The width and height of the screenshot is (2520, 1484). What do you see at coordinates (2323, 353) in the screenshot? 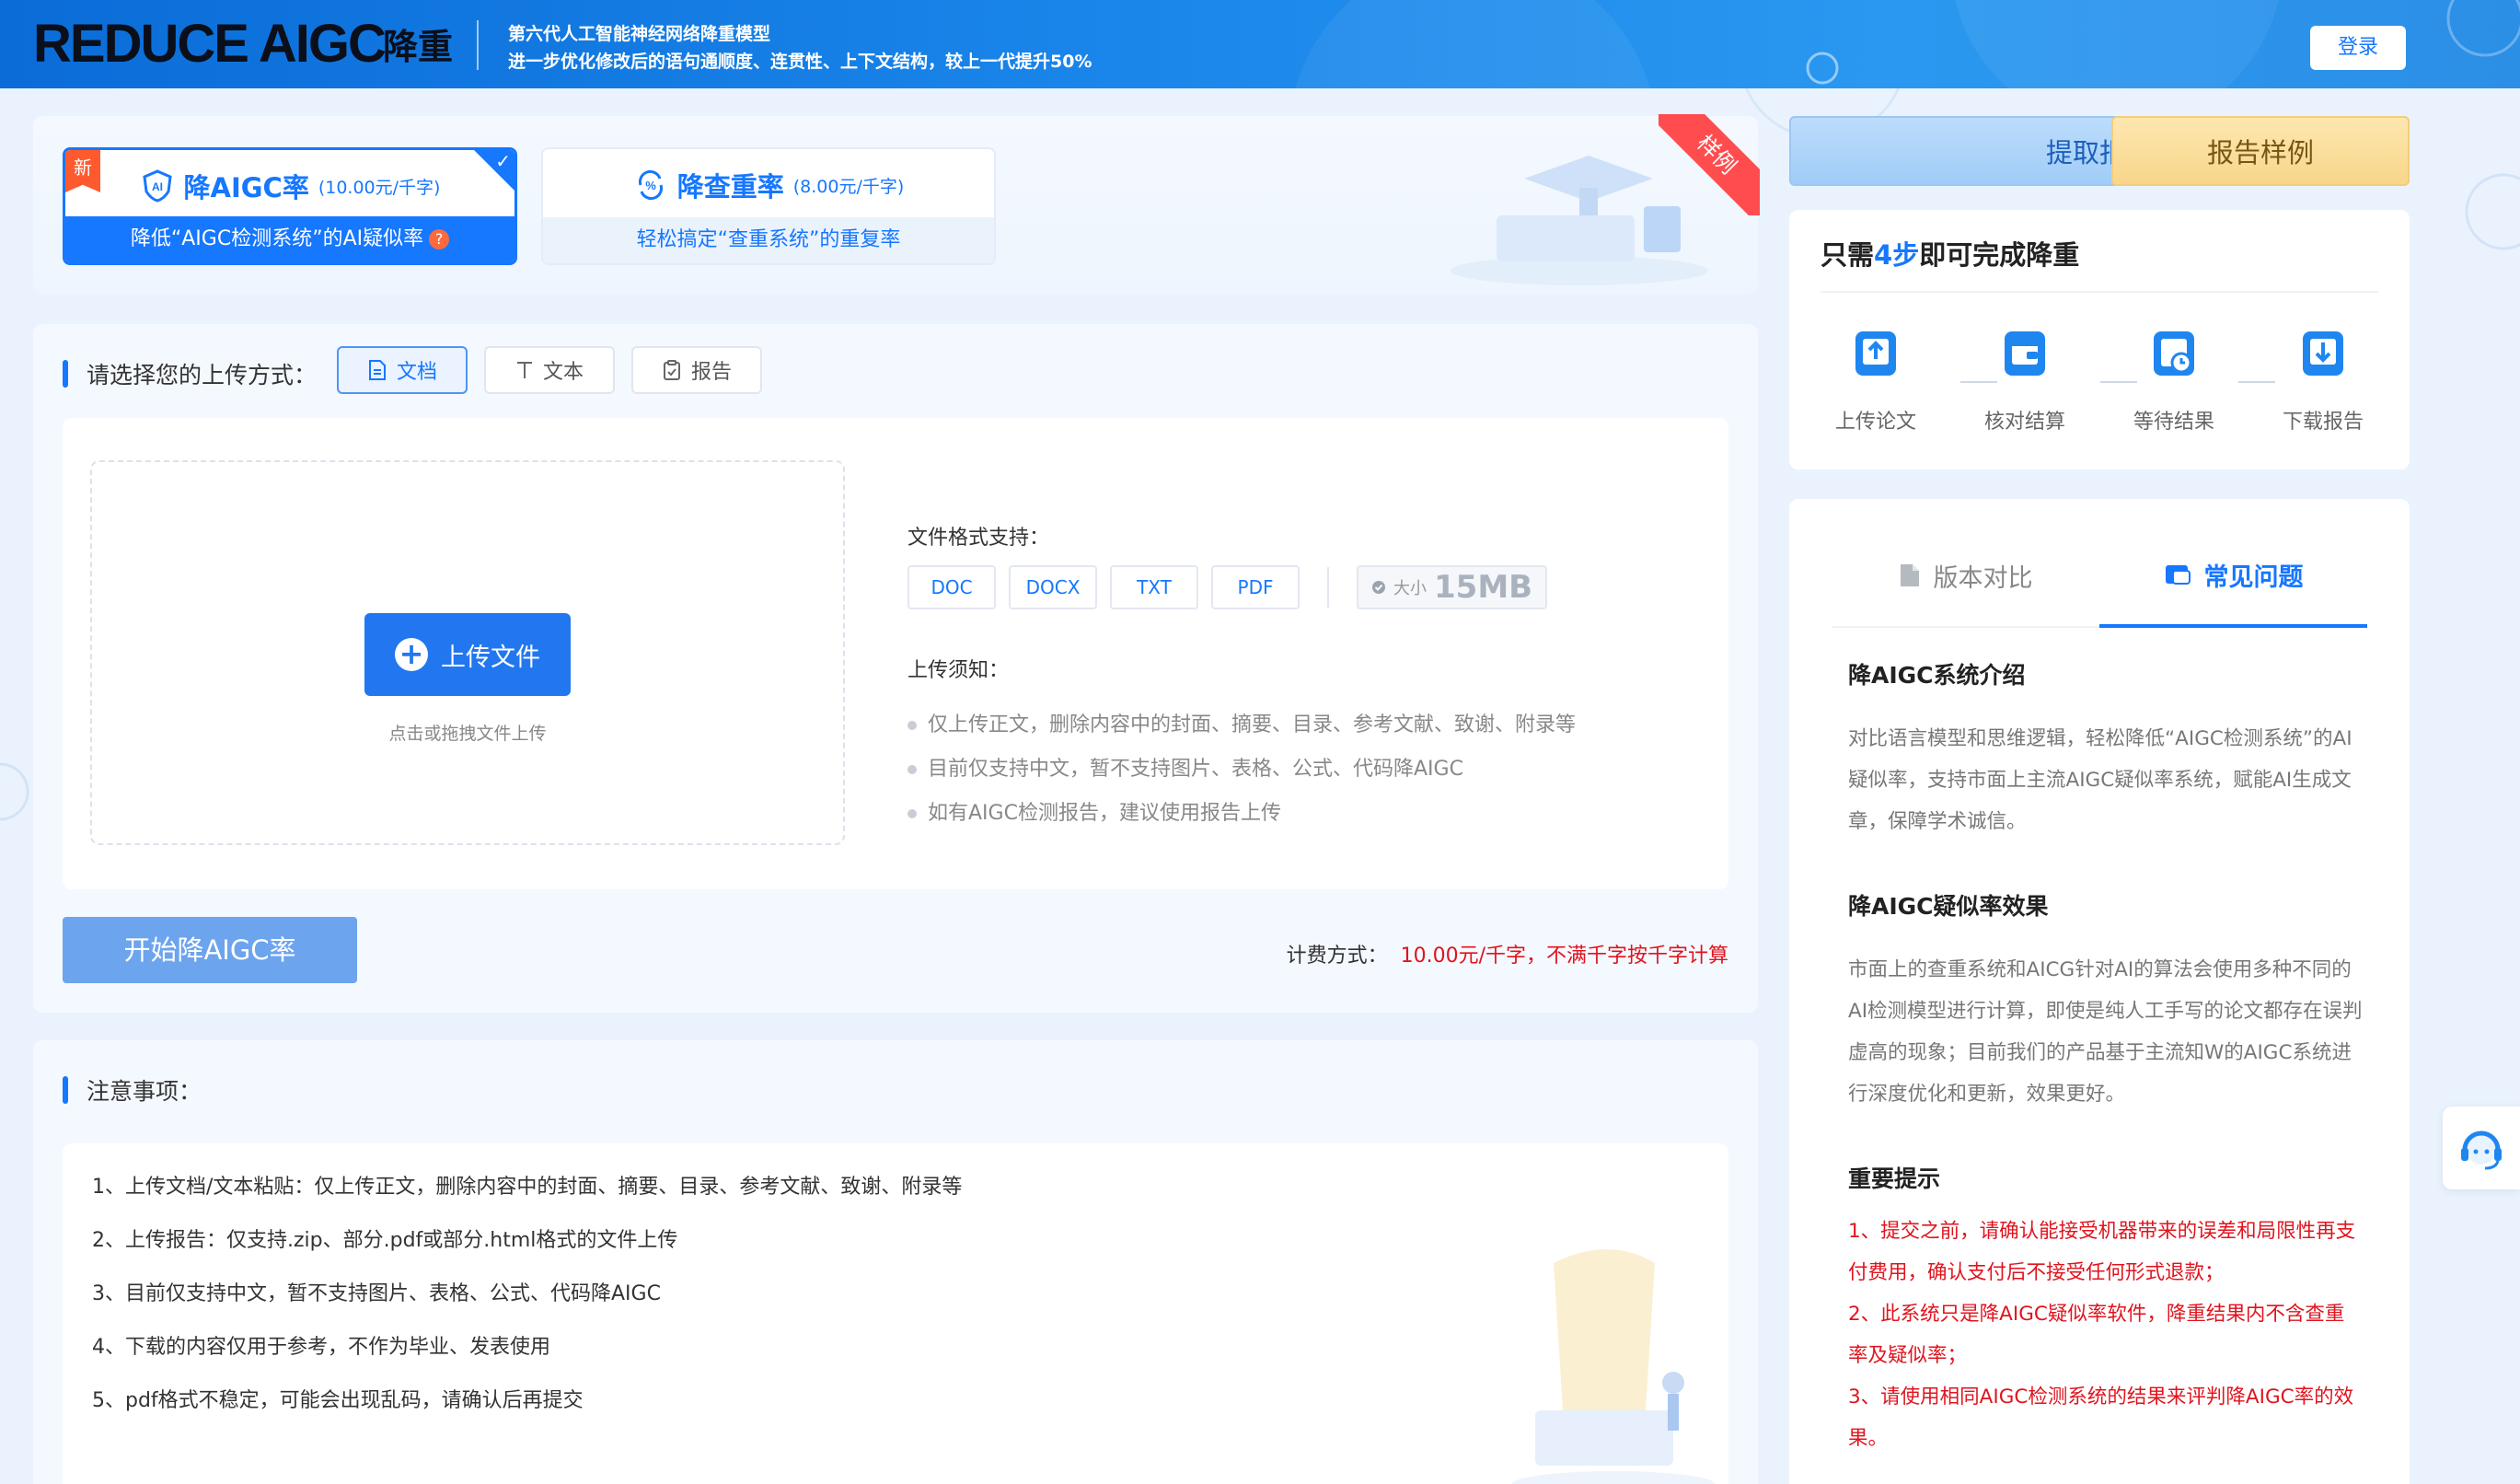
I see `download-report-icon` at bounding box center [2323, 353].